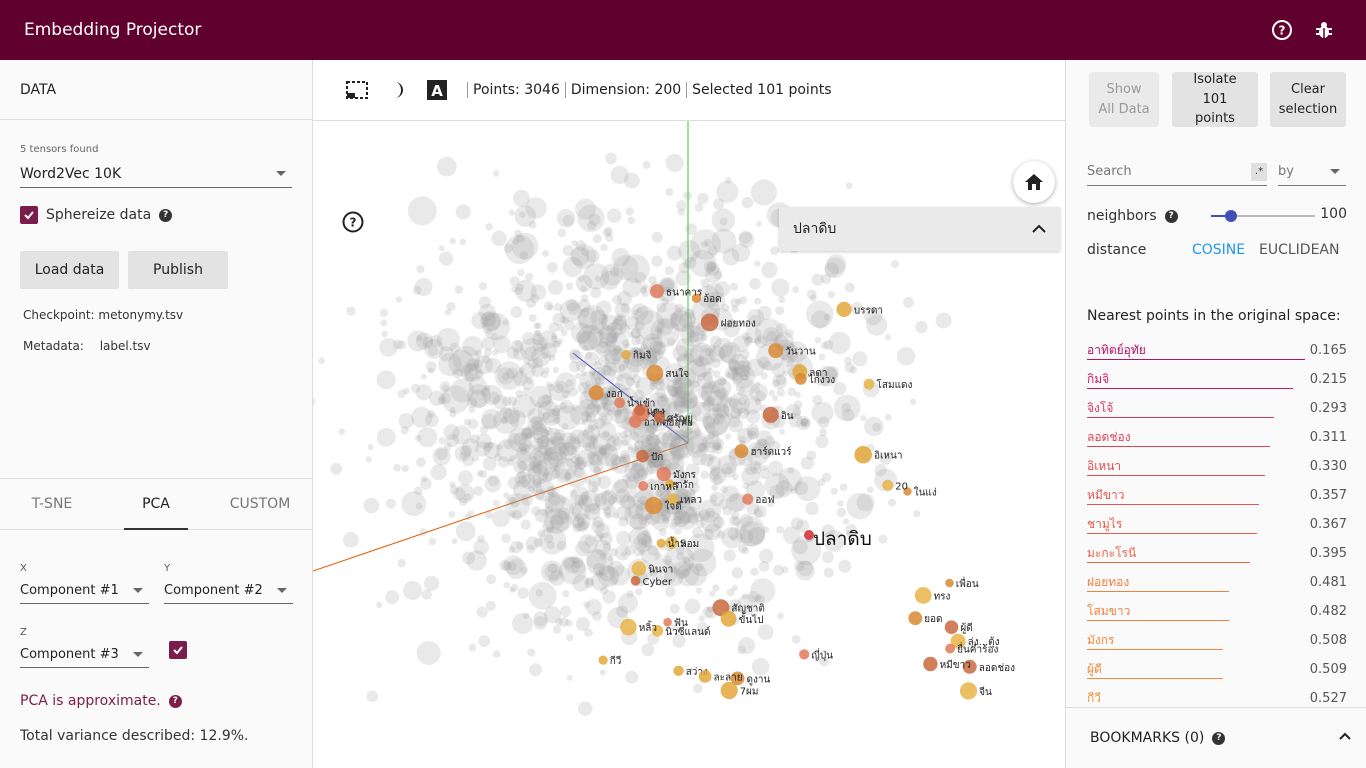 The height and width of the screenshot is (768, 1366). What do you see at coordinates (1217, 611) in the screenshot?
I see `nearest-item: โสมขาว 0.482` at bounding box center [1217, 611].